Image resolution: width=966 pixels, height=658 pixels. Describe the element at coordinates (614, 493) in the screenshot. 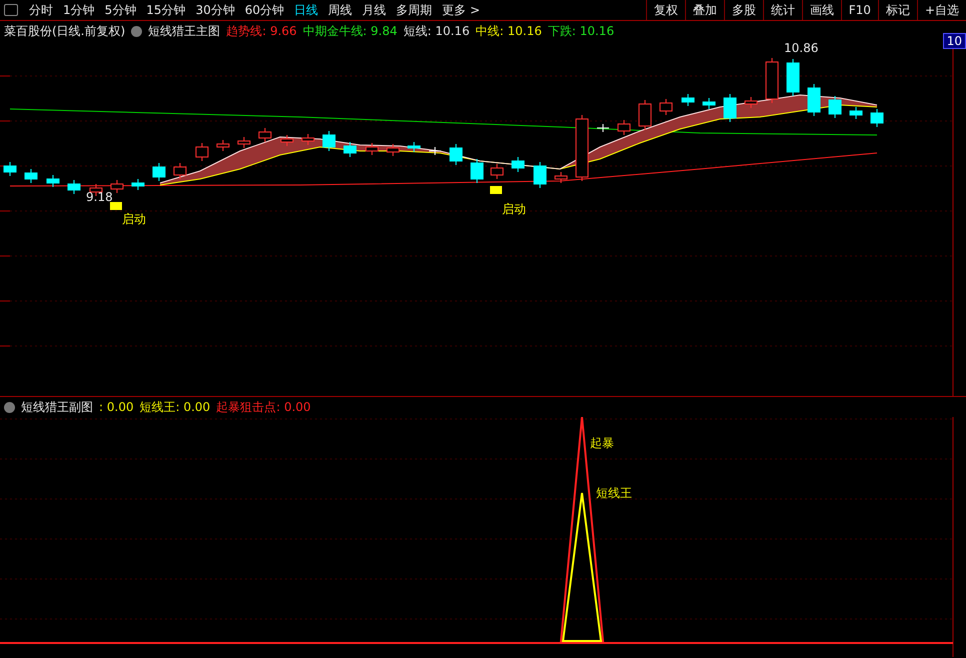

I see `peak-label: 短线王` at that location.